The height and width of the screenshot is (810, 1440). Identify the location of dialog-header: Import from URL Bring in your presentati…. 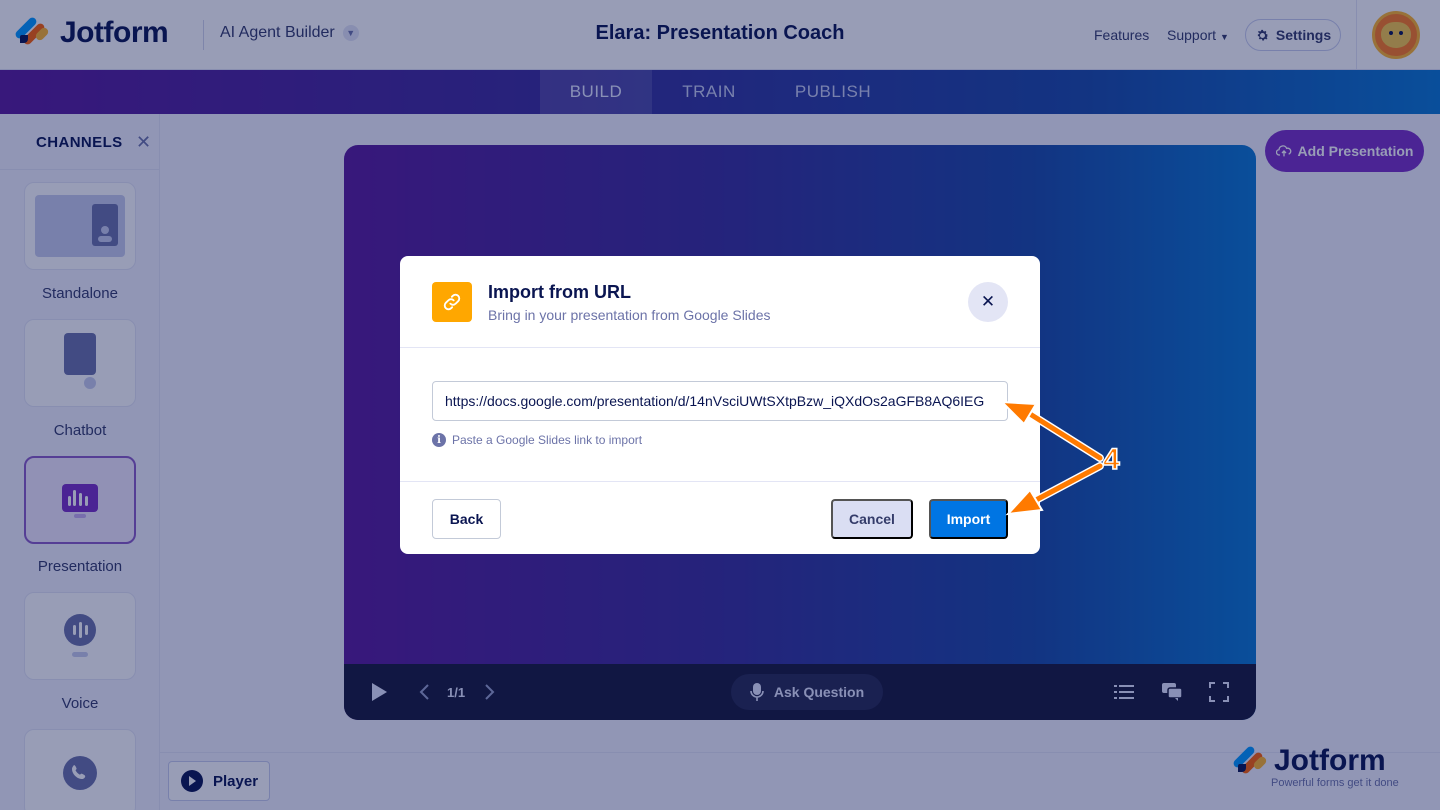
(720, 302).